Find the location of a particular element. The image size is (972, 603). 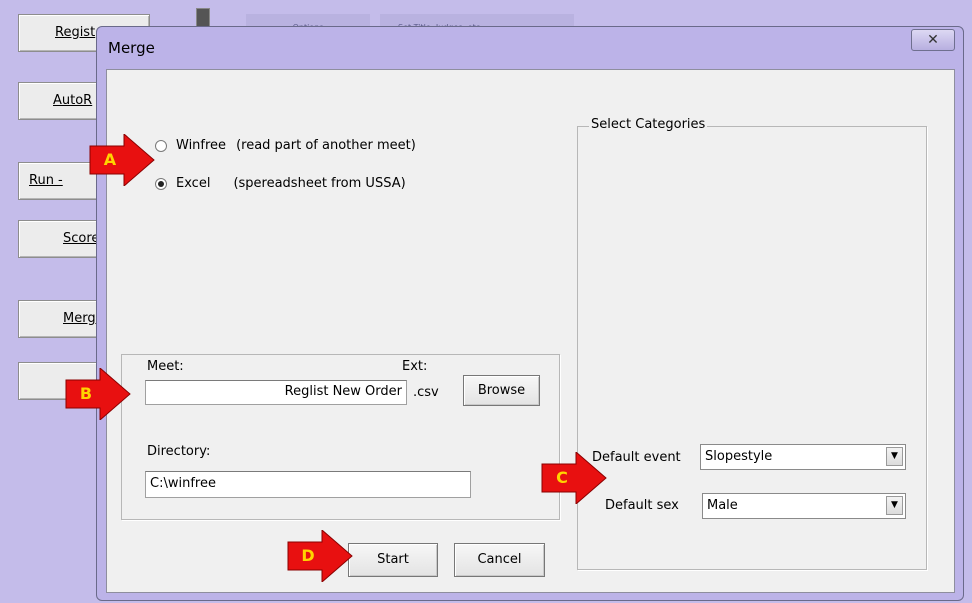

directory-input: C:\winfree is located at coordinates (308, 484).